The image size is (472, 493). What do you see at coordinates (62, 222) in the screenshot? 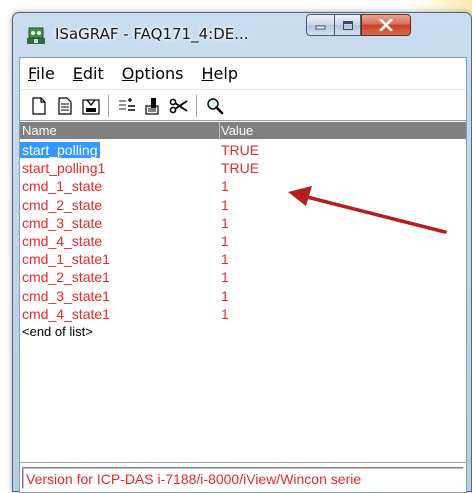
I see `variable-name: cmd_3_state` at bounding box center [62, 222].